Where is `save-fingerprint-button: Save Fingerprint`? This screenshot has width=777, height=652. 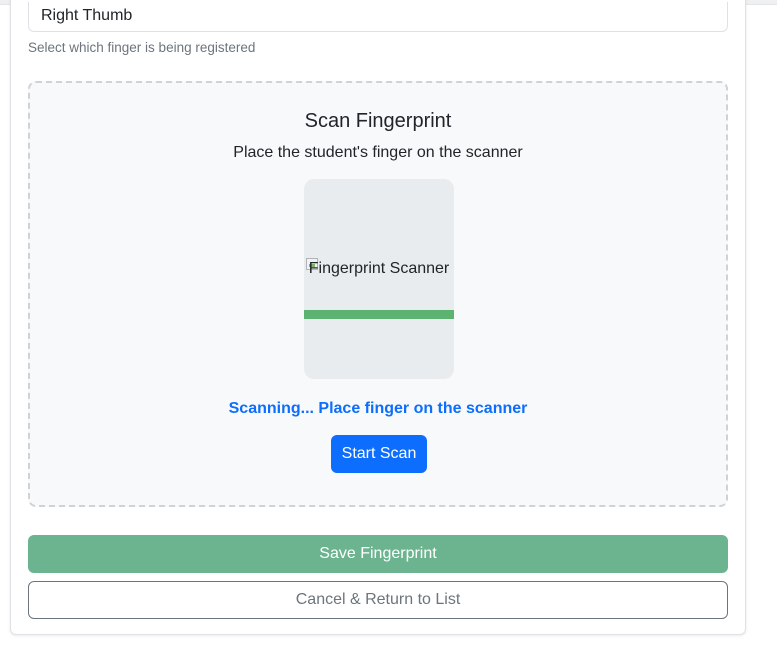
save-fingerprint-button: Save Fingerprint is located at coordinates (378, 554).